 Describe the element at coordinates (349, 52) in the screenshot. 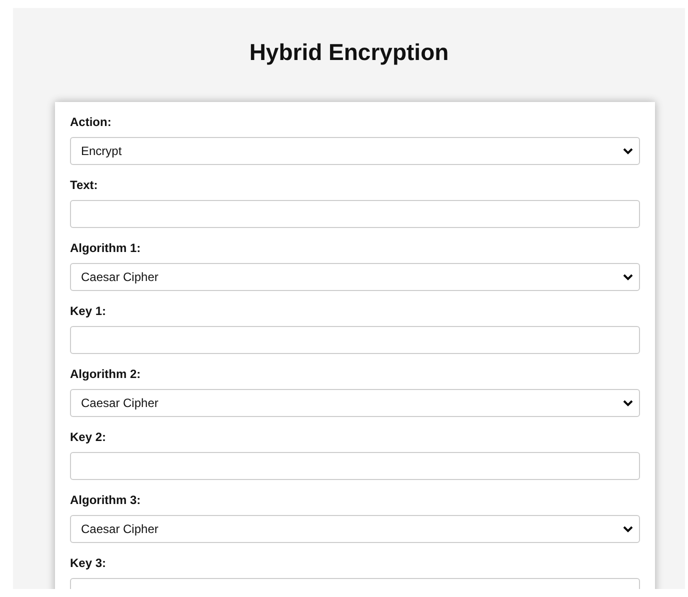

I see `page-title: Hybrid Encryption` at that location.